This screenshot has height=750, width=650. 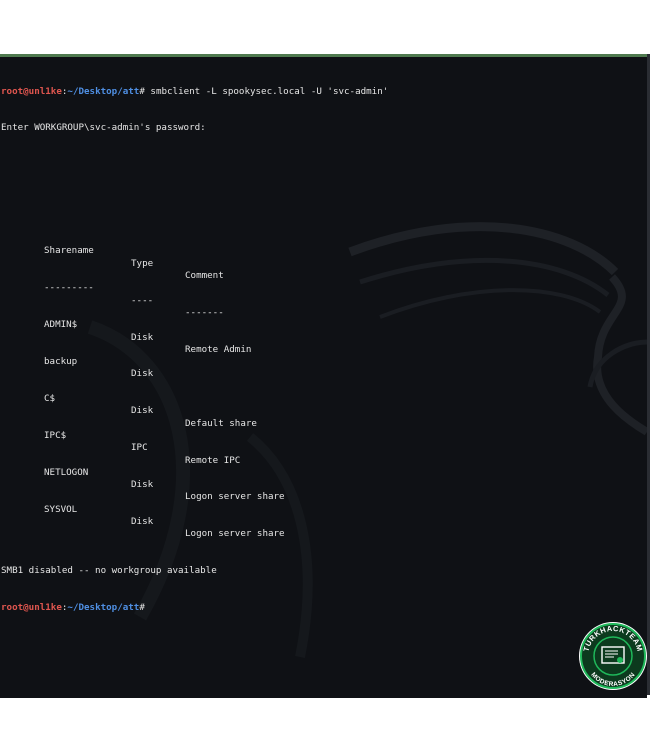 What do you see at coordinates (109, 571) in the screenshot?
I see `status-line: SMB1 disabled -- no workgroup available` at bounding box center [109, 571].